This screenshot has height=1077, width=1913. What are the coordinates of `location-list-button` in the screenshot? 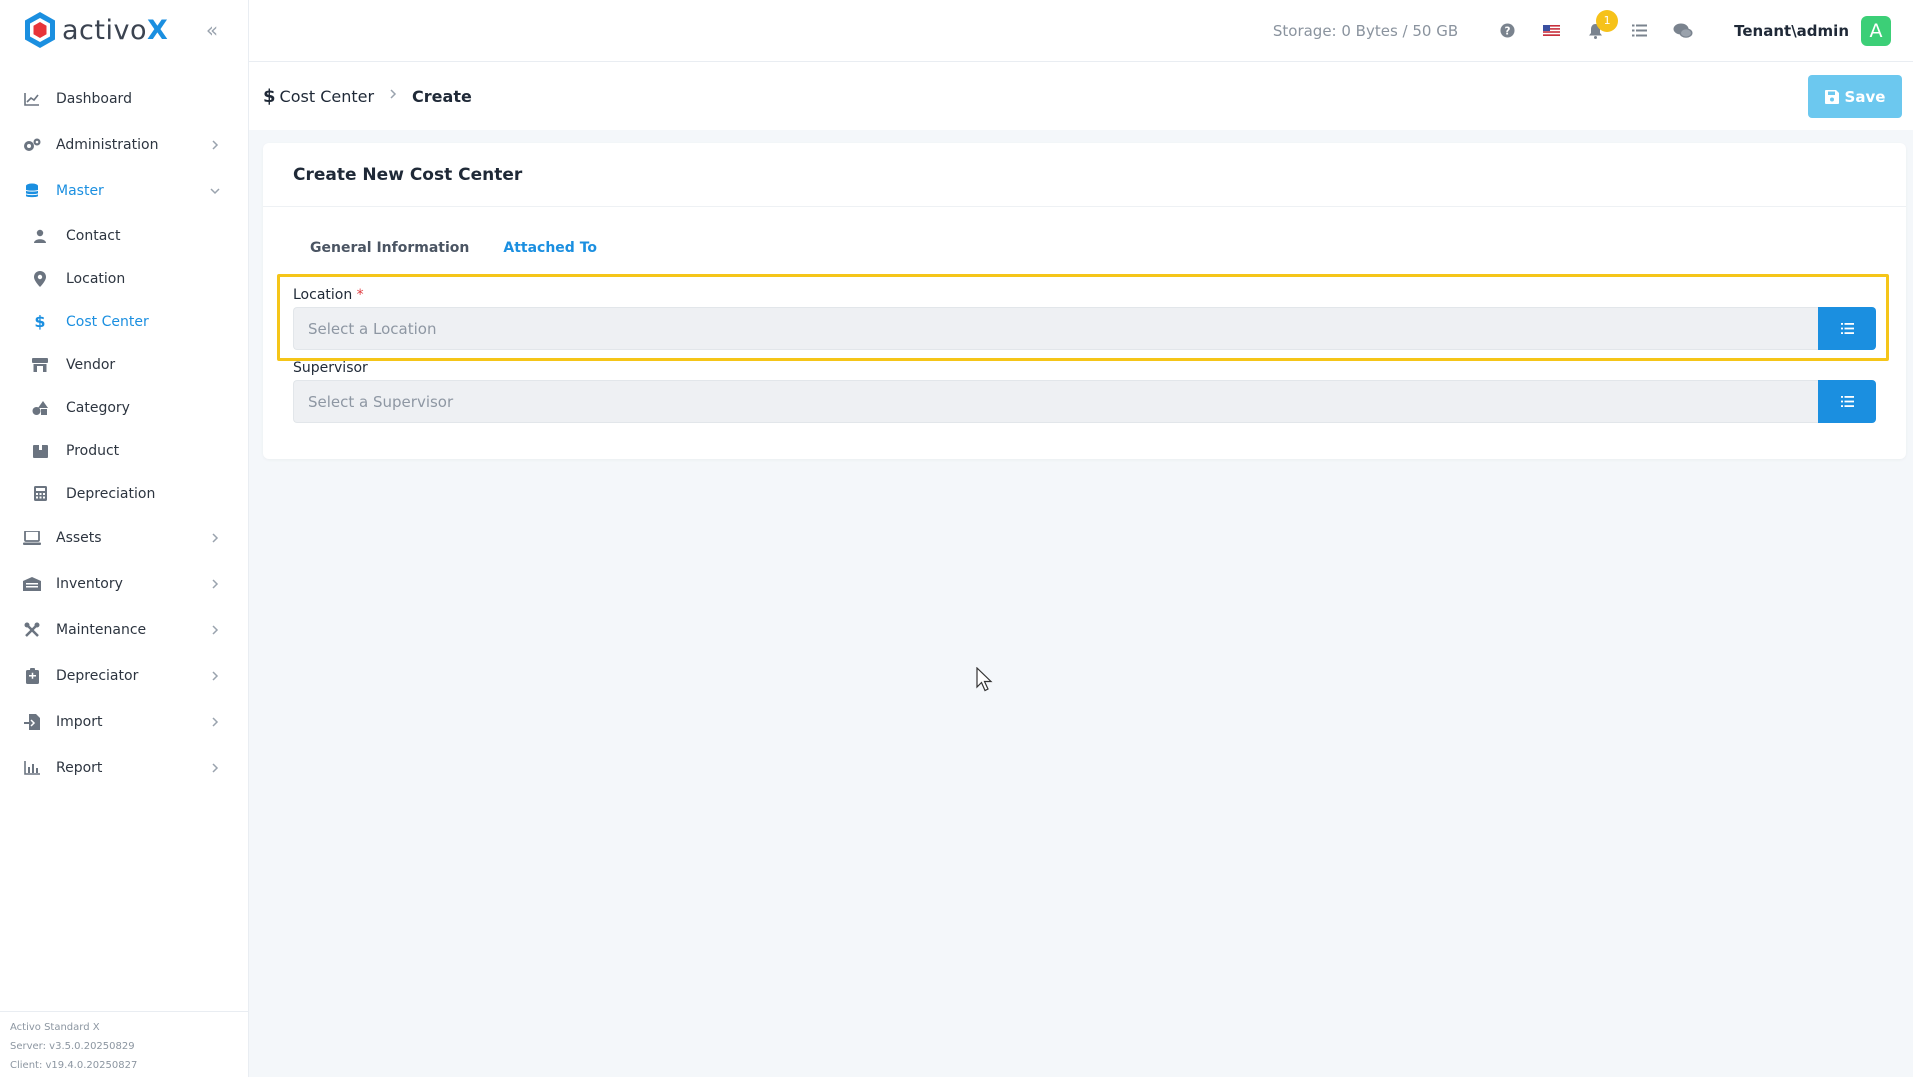 It's located at (1847, 328).